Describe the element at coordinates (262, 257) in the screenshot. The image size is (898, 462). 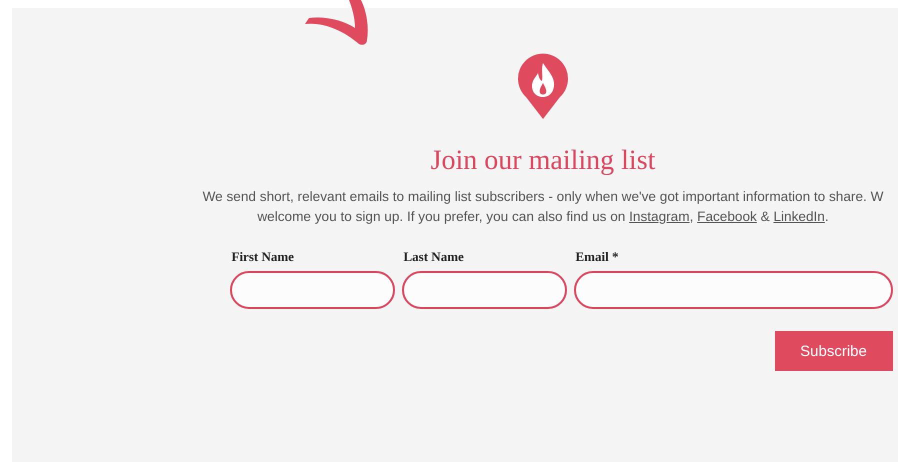
I see `field-label: First Name` at that location.